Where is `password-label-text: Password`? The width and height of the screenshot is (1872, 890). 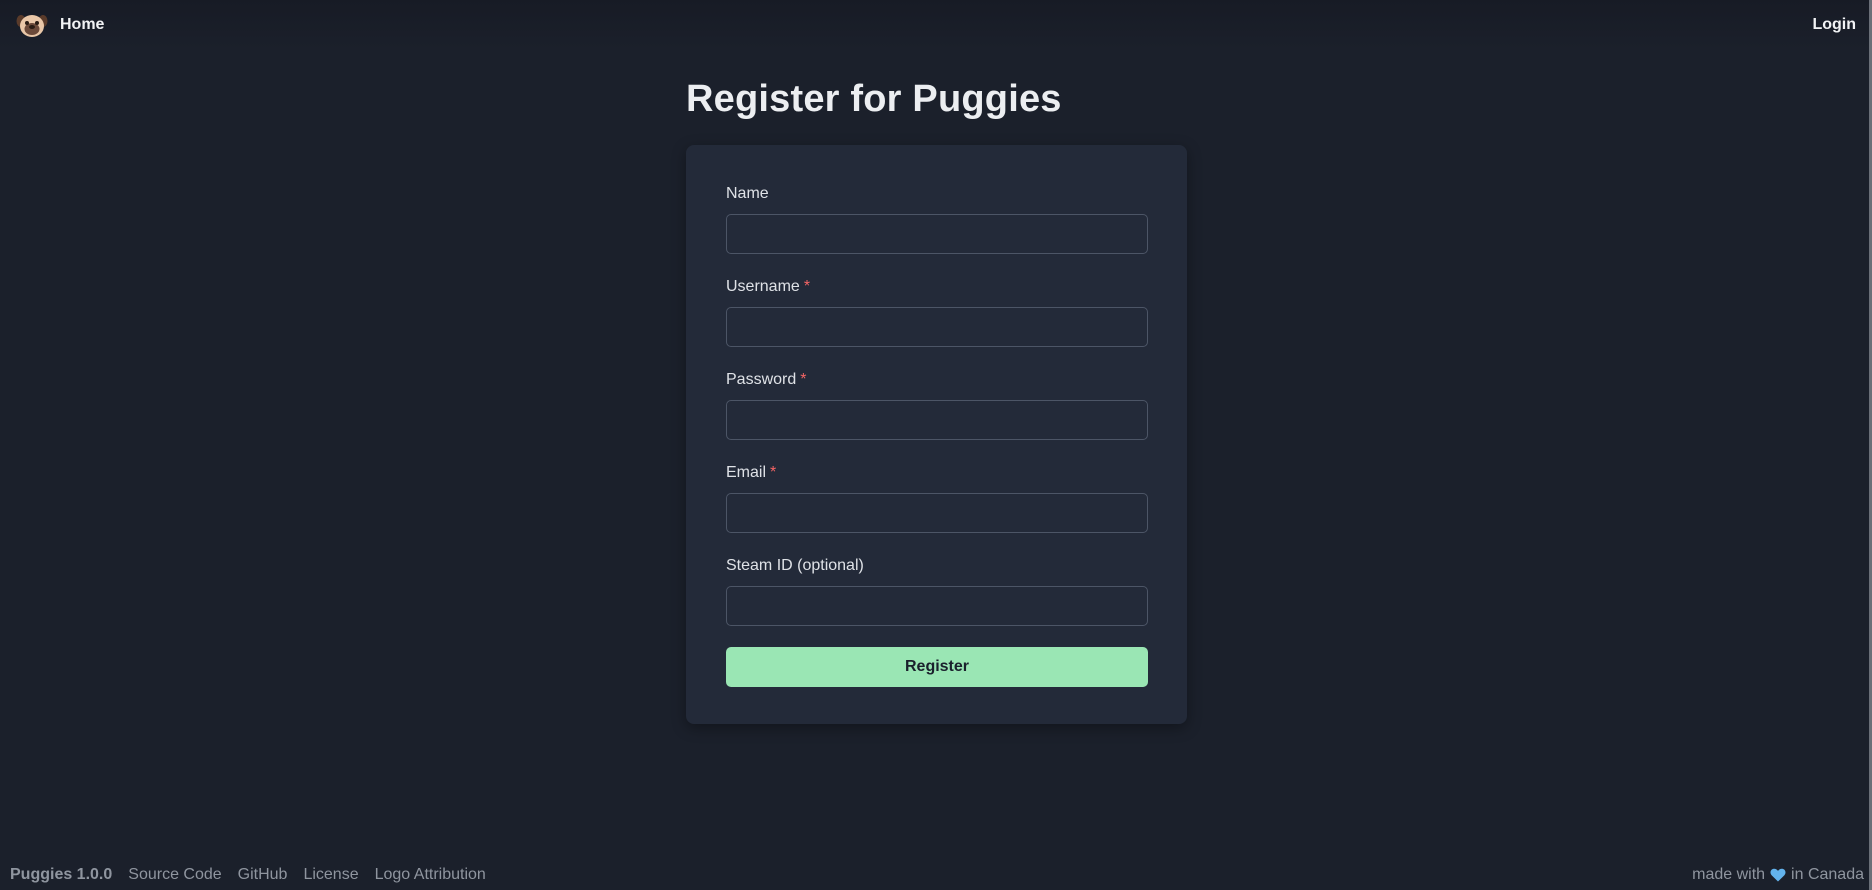 password-label-text: Password is located at coordinates (761, 379).